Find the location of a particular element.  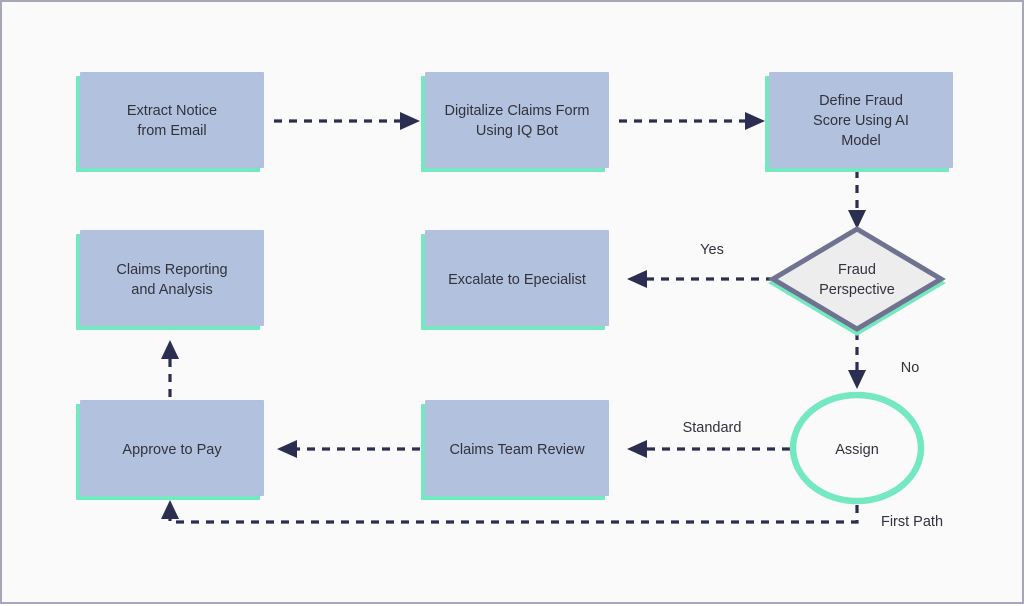

node-label-claims-team-review: Claims Team Review is located at coordinates (517, 450).